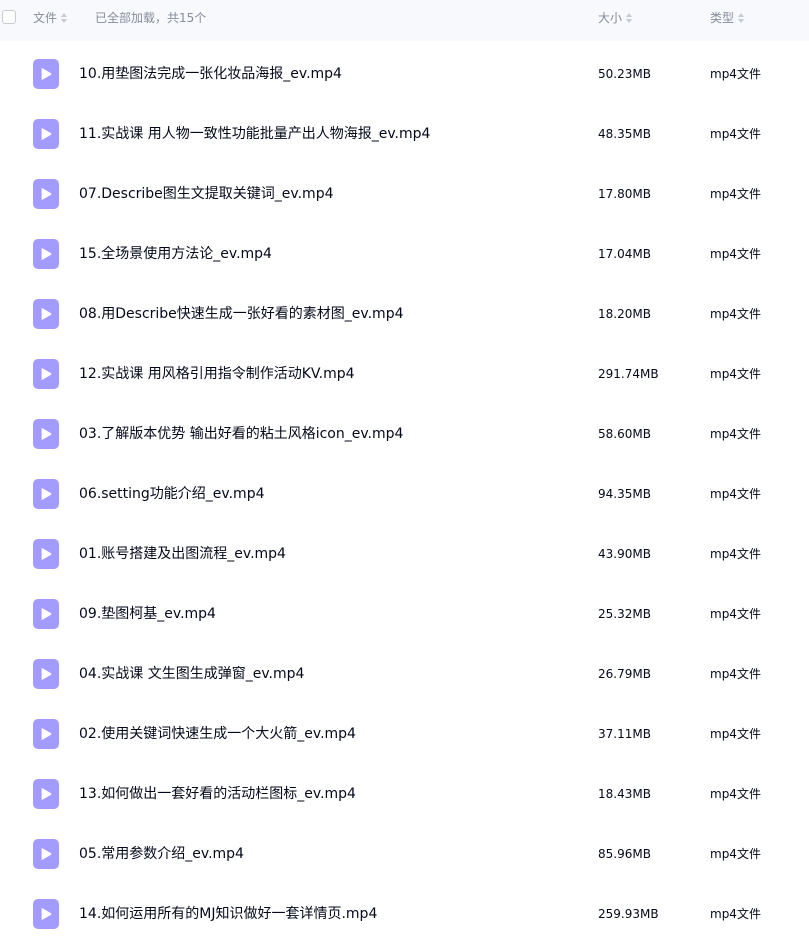  I want to click on file-name: 10.用垫图法完成一张化妆品海报_ev.mp4, so click(210, 74).